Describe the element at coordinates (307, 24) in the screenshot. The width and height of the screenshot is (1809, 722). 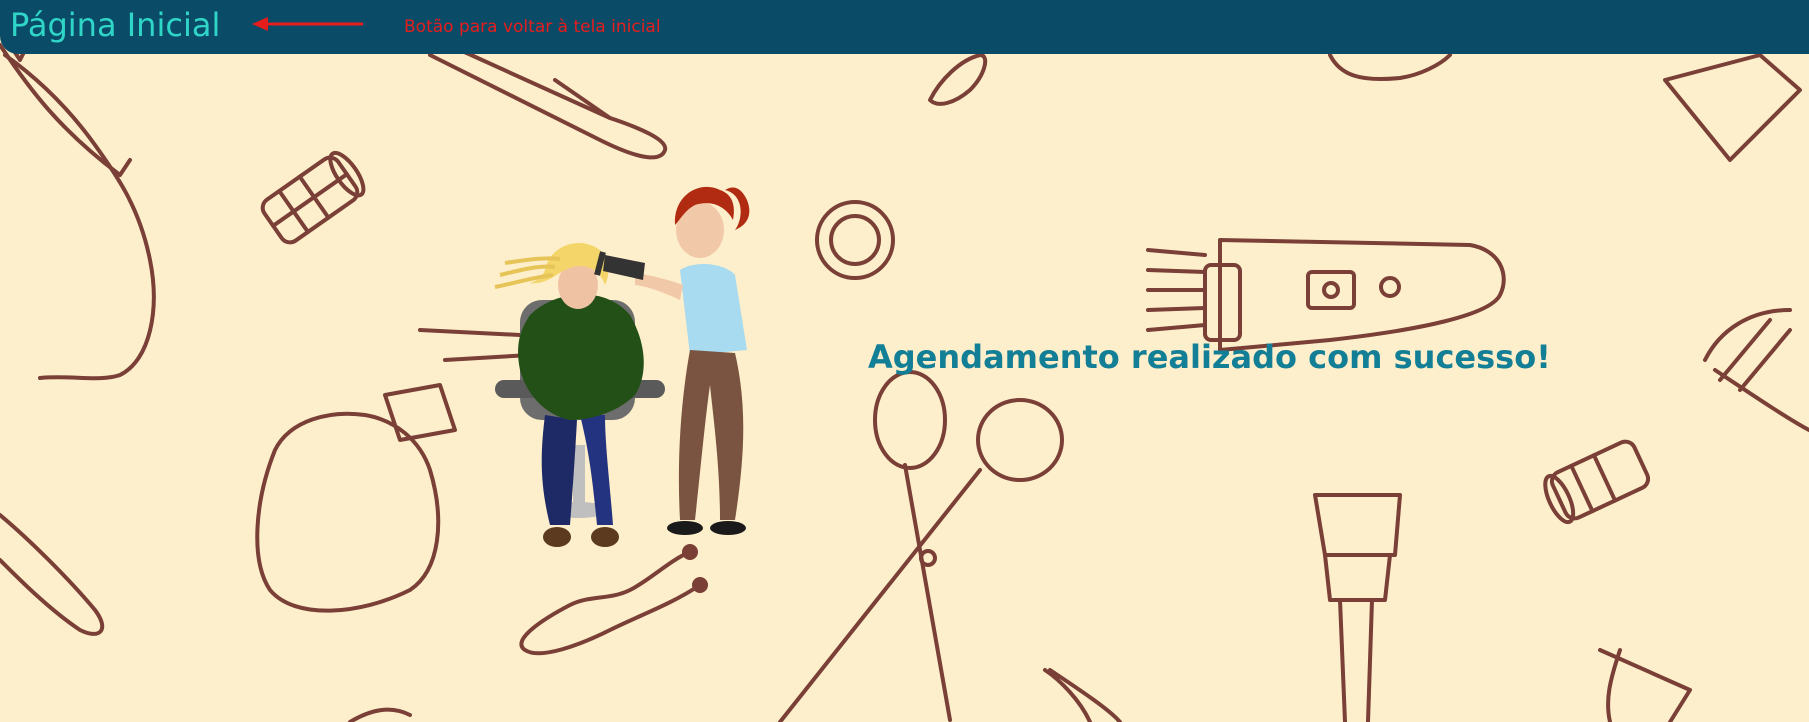
I see `arrow-left-icon` at that location.